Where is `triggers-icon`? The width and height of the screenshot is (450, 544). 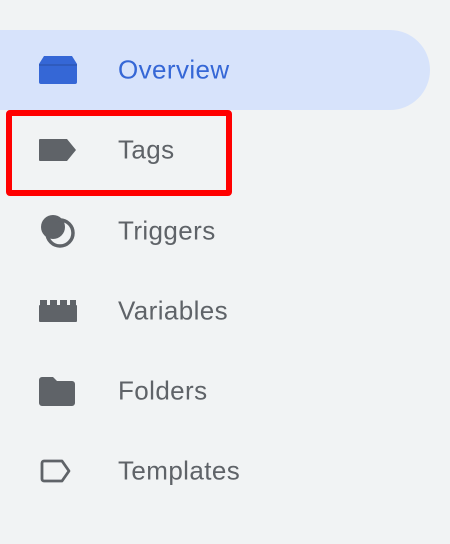
triggers-icon is located at coordinates (58, 231).